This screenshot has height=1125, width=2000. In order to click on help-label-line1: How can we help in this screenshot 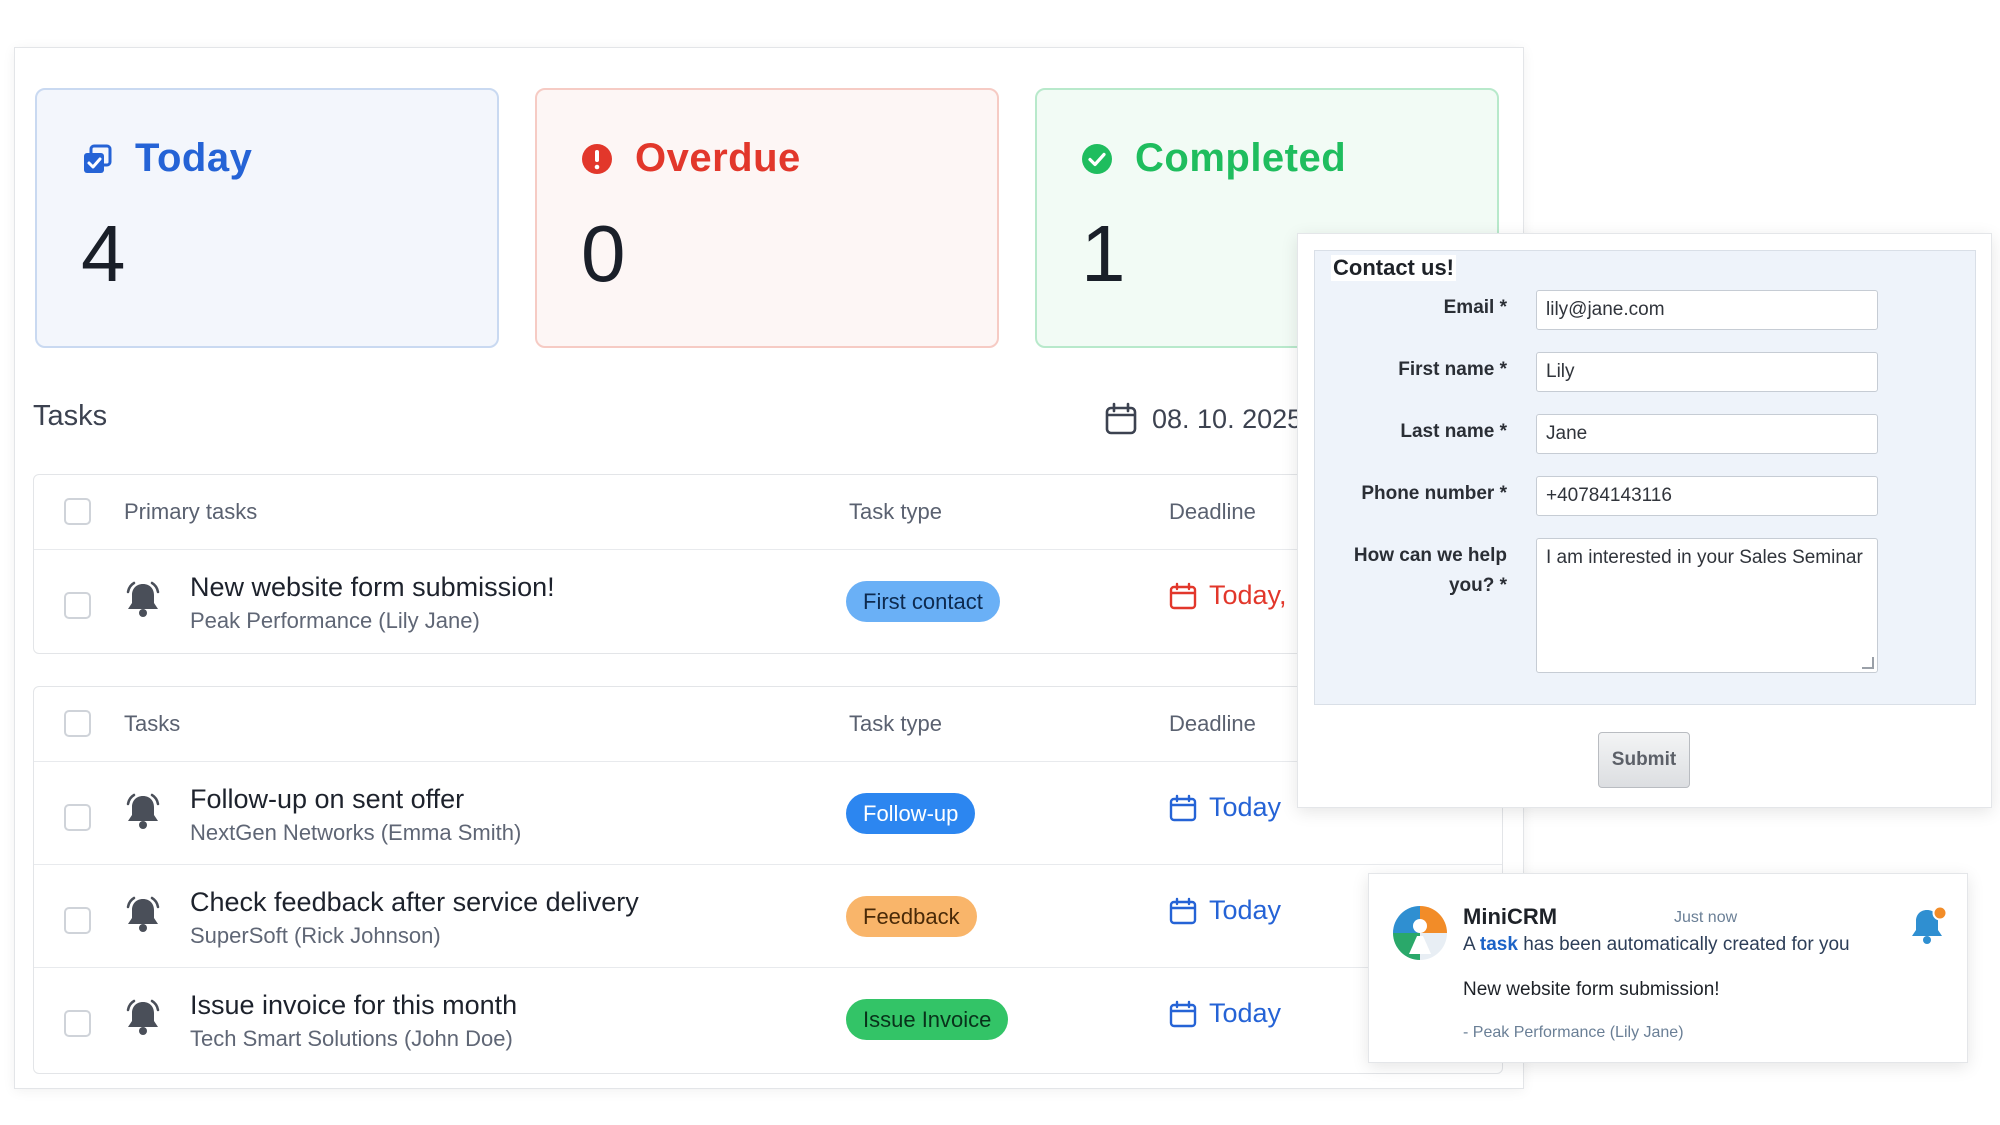, I will do `click(1430, 555)`.